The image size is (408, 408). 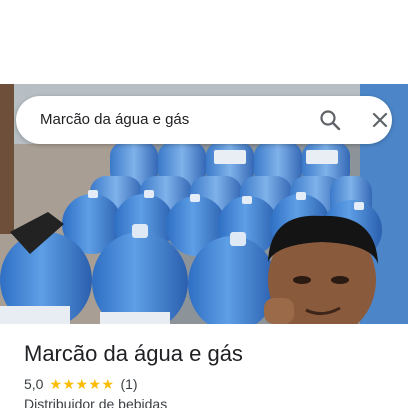 What do you see at coordinates (133, 353) in the screenshot?
I see `place-title: Marcão da água e gás` at bounding box center [133, 353].